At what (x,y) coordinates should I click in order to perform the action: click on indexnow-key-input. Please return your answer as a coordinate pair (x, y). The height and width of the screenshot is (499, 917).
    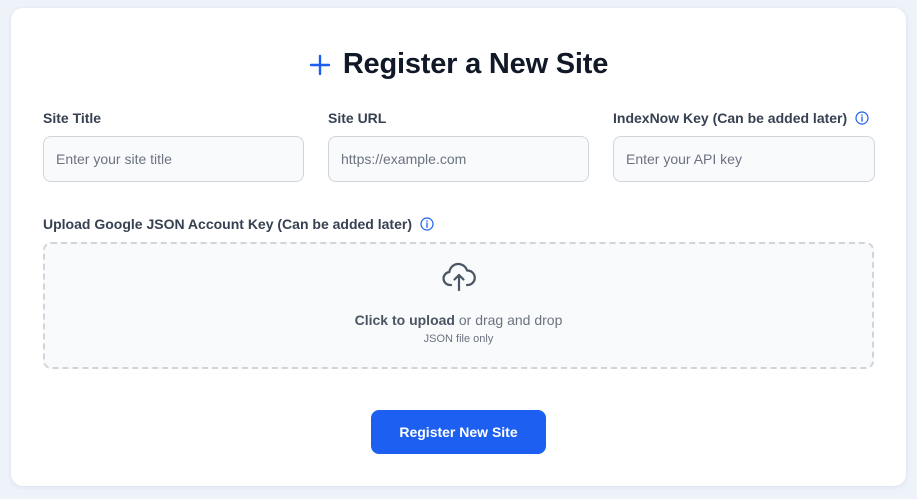
    Looking at the image, I should click on (744, 159).